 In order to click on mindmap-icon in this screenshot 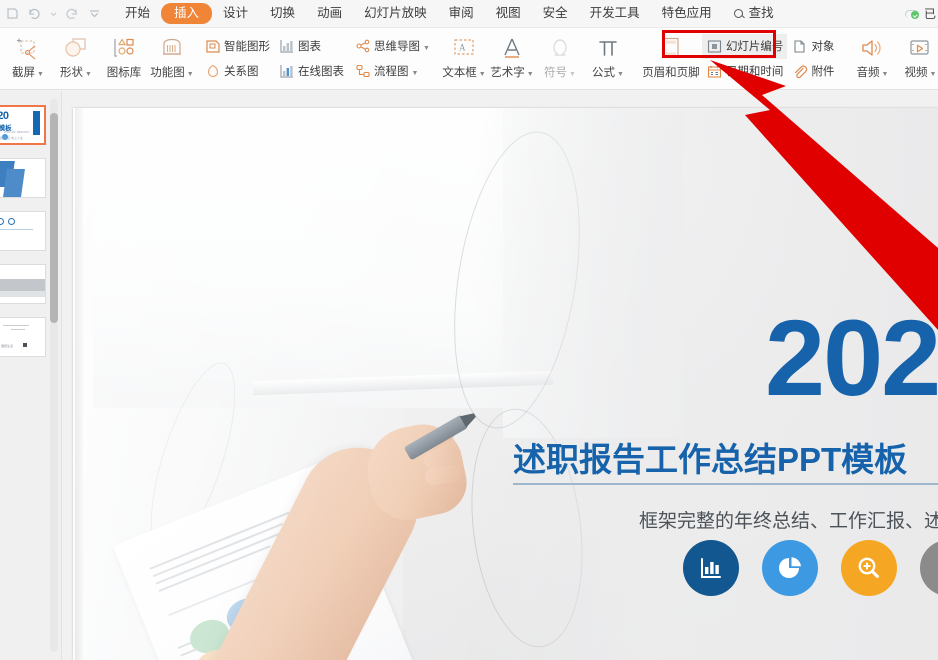, I will do `click(362, 46)`.